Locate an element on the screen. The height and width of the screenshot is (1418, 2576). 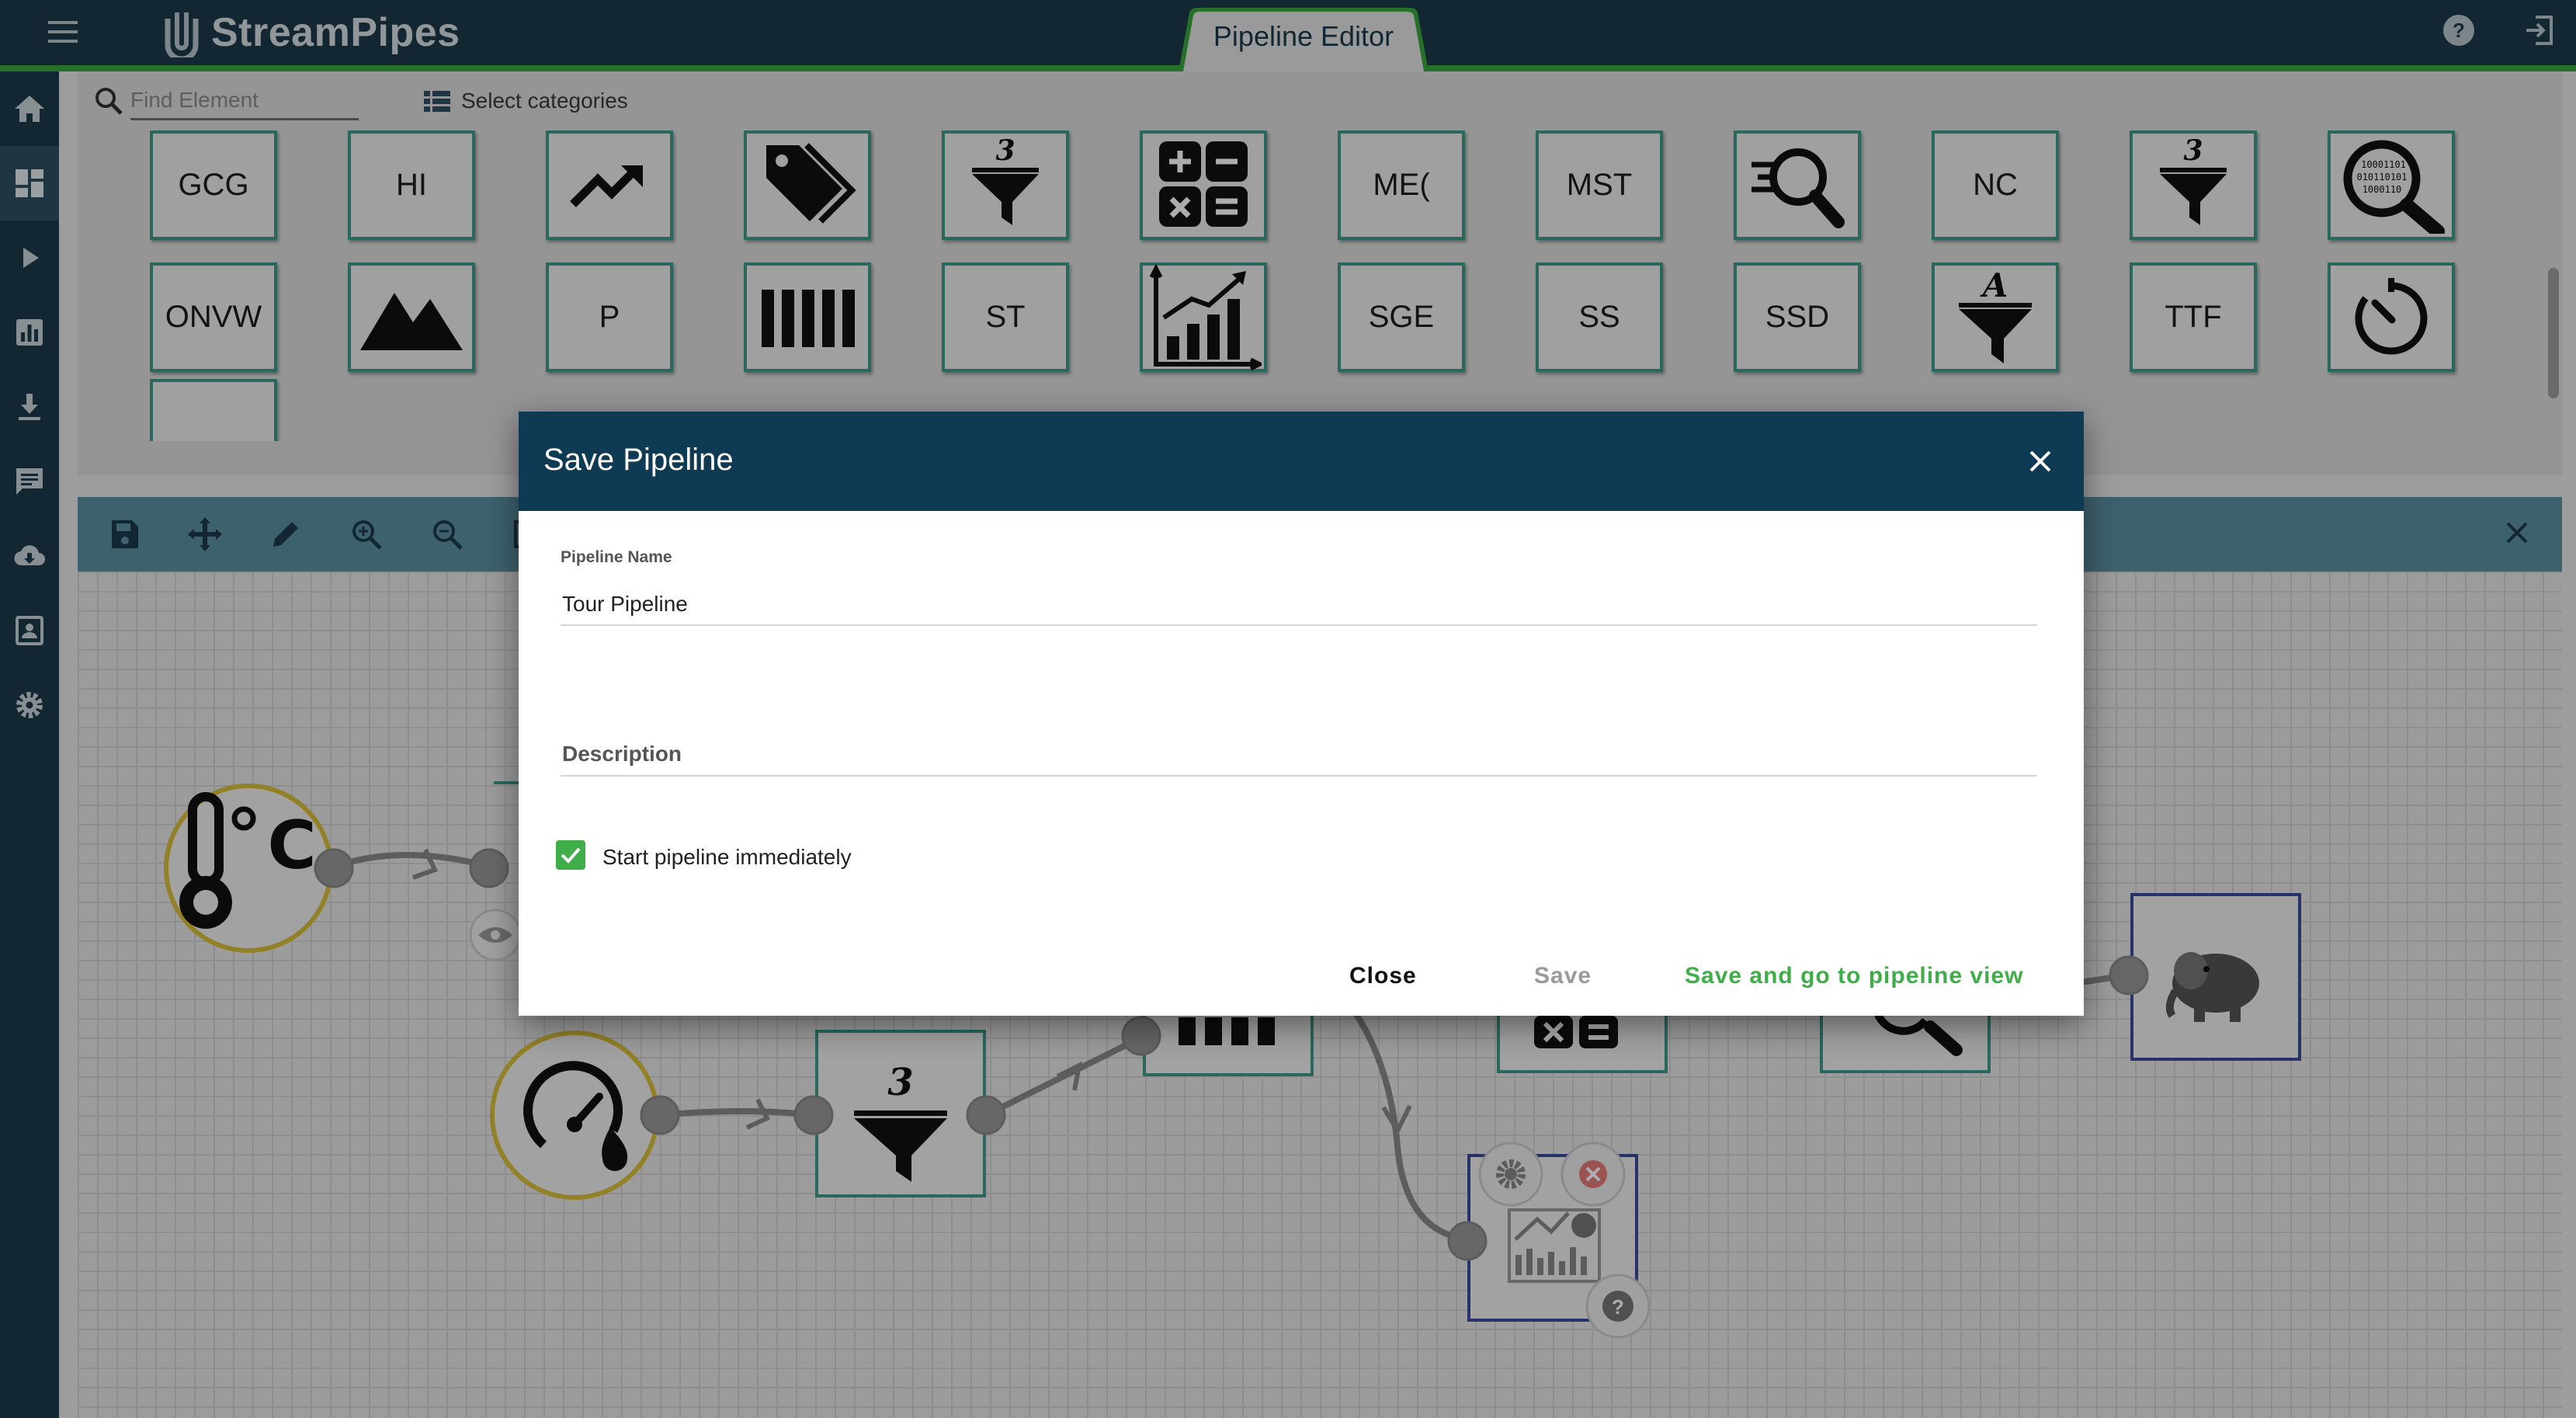
save-and-go-button: Save and go to pipeline view is located at coordinates (1854, 976).